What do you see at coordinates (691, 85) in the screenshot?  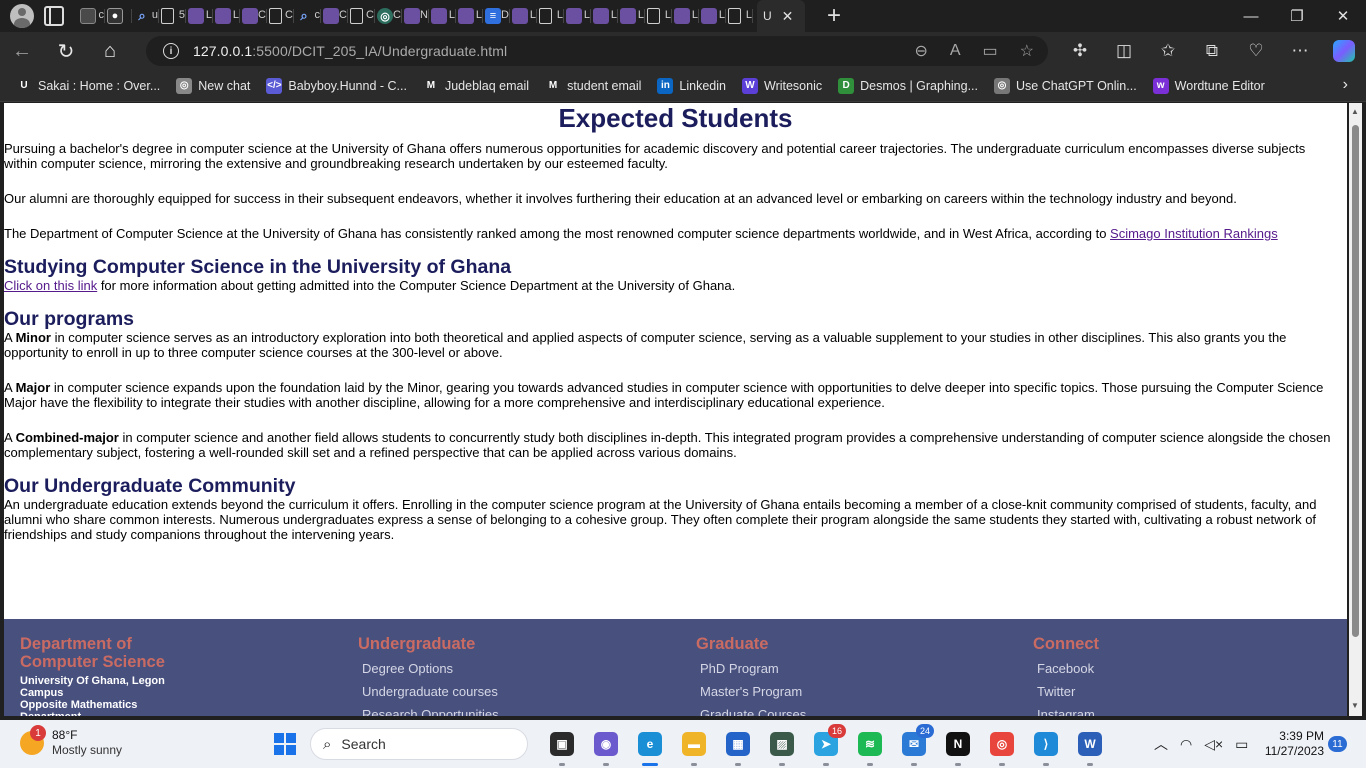 I see `bookmark-item: in Linkedin` at bounding box center [691, 85].